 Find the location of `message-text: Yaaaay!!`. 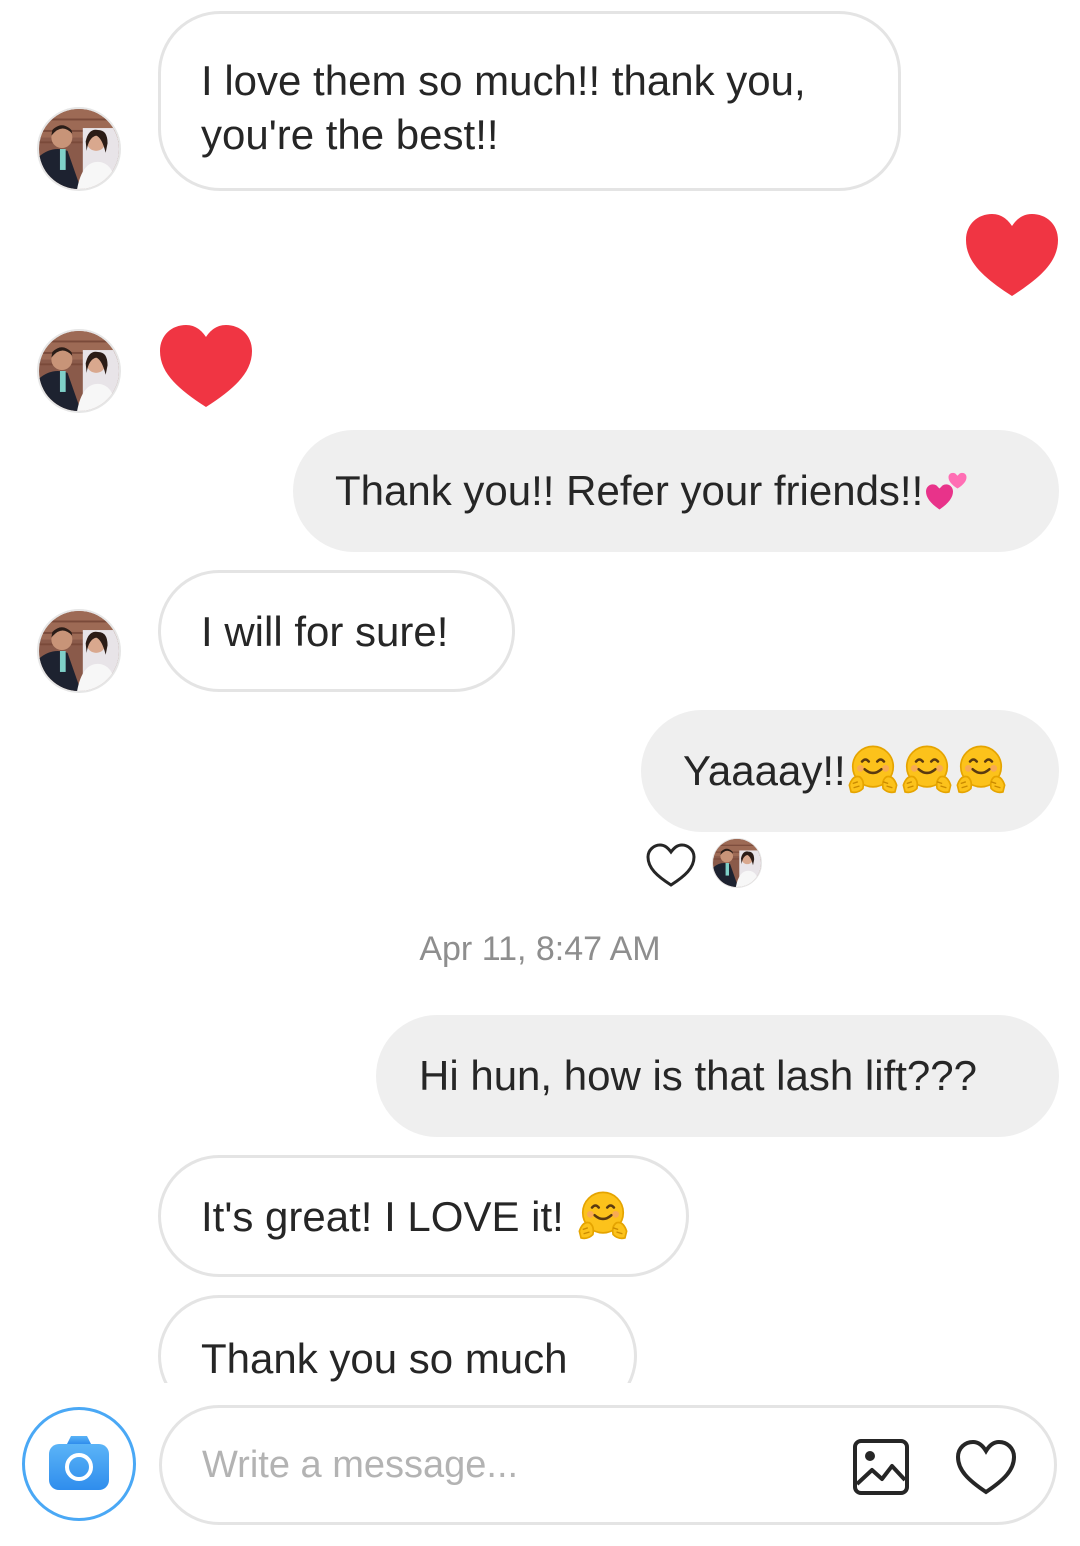

message-text: Yaaaay!! is located at coordinates (764, 770).